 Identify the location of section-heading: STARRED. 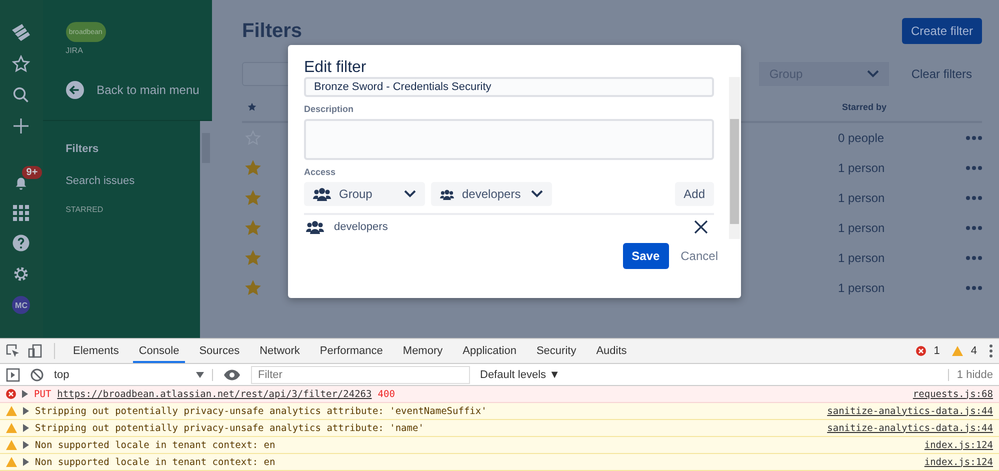
(85, 209).